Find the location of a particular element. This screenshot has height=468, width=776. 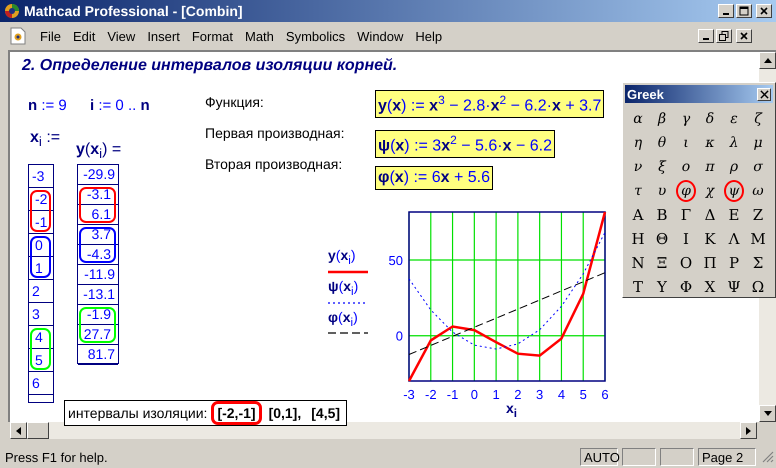

greek-symbol-button: ω is located at coordinates (758, 191).